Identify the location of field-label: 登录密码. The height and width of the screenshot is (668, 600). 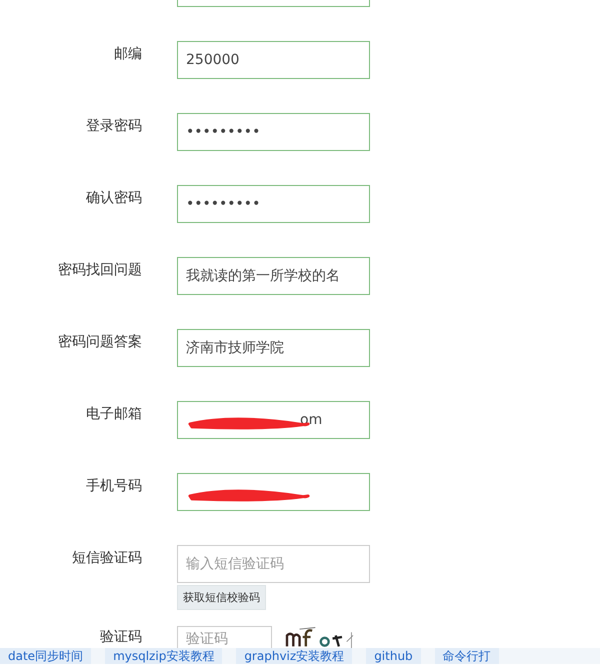
(113, 126).